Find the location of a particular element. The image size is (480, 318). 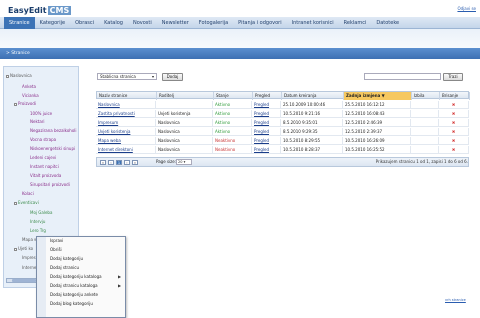

created-cell: 8.5.2010 9:35:01 is located at coordinates (312, 123).